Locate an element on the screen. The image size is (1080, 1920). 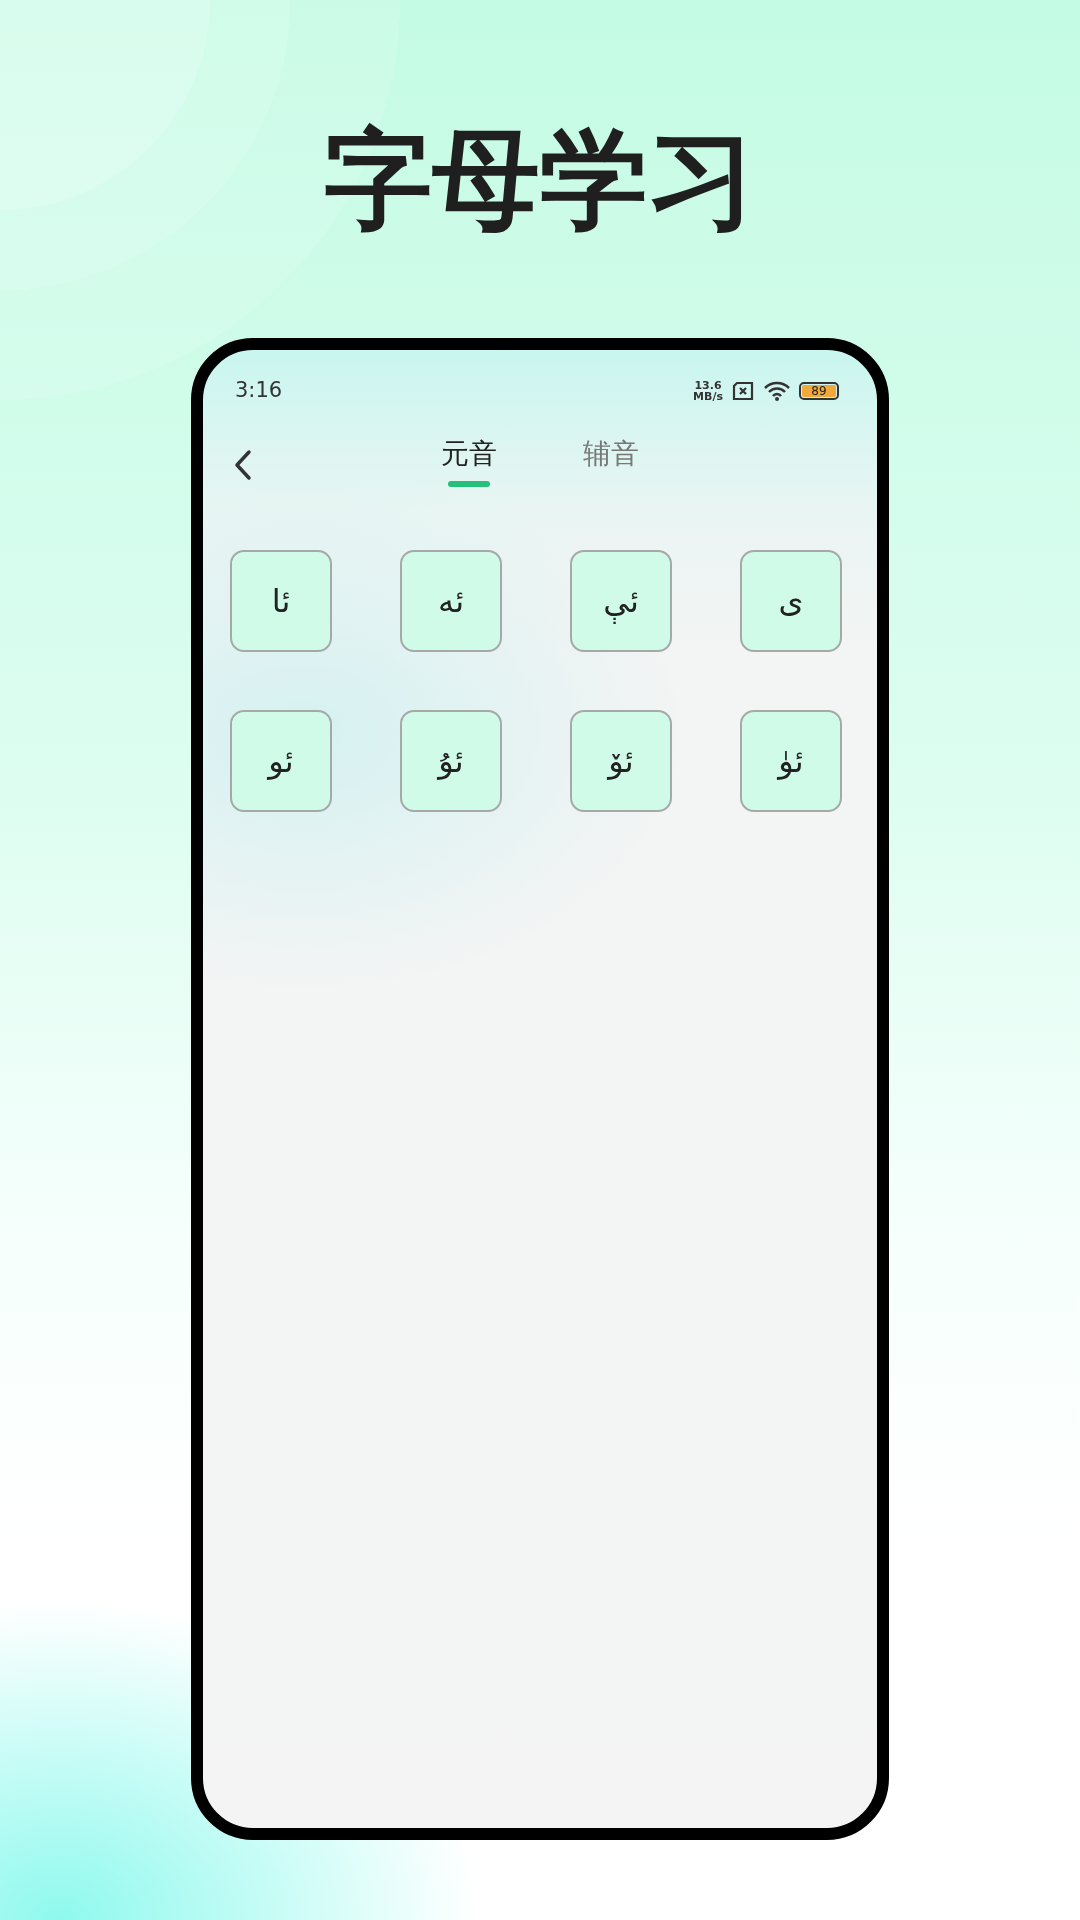
wifi-icon is located at coordinates (777, 391).